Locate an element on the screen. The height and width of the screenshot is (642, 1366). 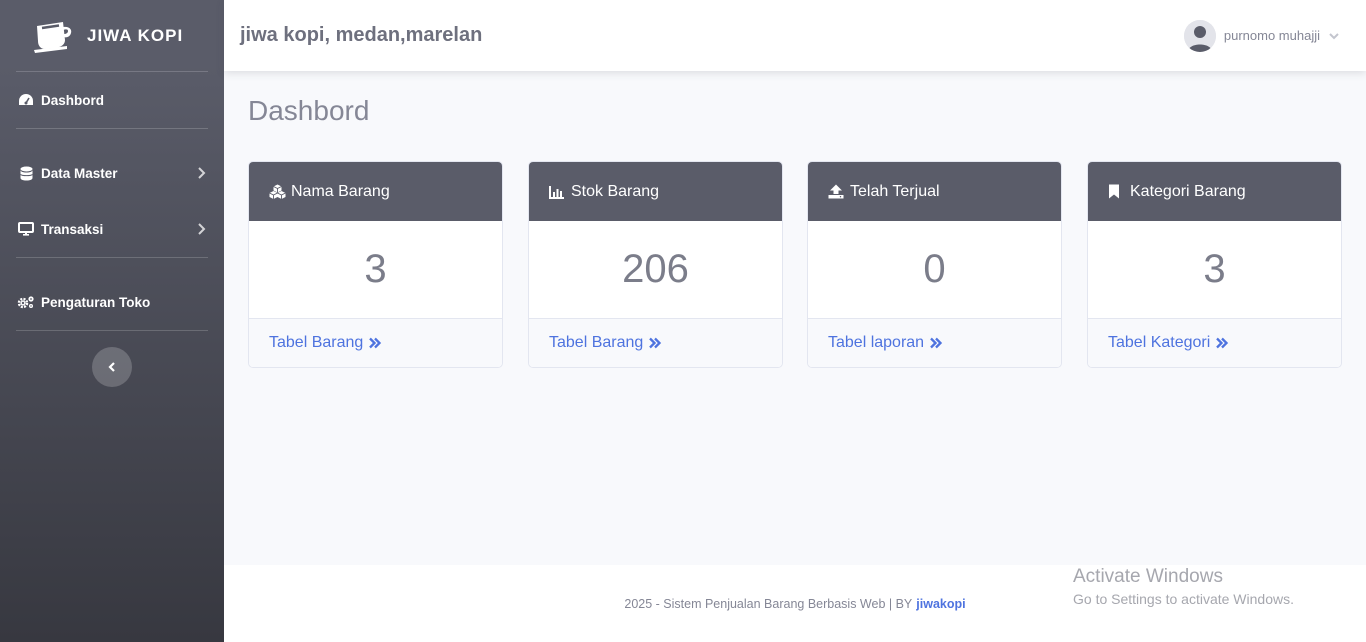
sidebar-item-data-master: Data Master is located at coordinates (112, 173).